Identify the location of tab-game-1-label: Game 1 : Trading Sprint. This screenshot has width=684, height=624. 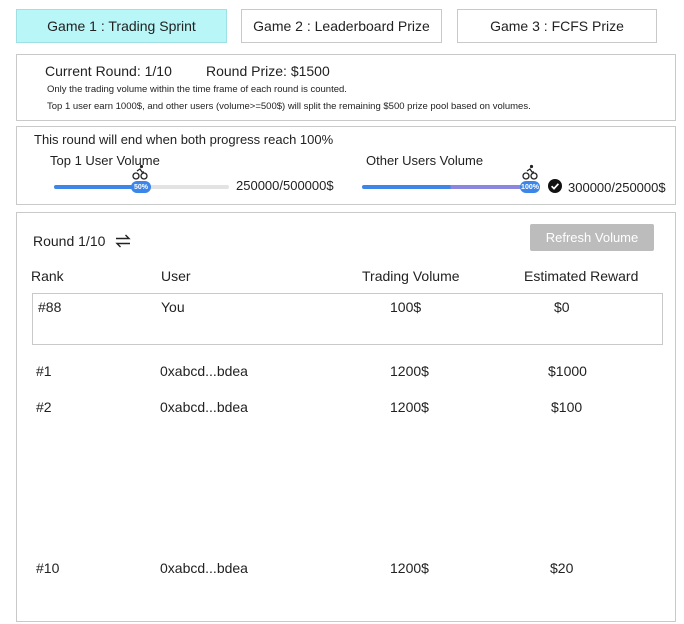
(121, 26).